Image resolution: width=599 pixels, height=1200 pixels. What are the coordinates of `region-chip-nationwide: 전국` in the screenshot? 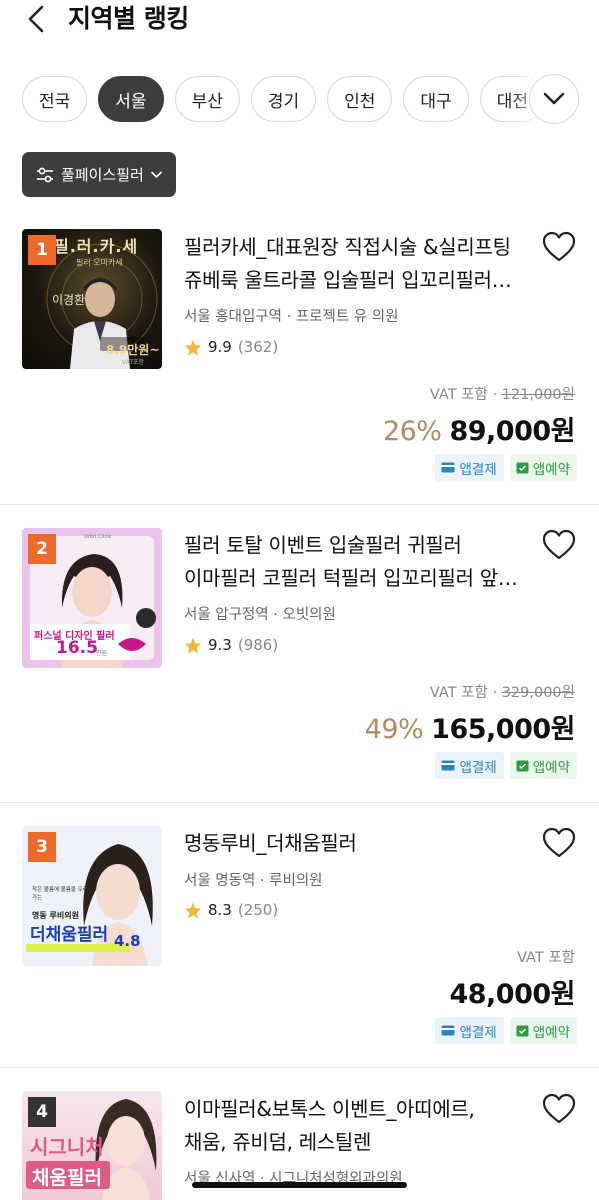 It's located at (55, 99).